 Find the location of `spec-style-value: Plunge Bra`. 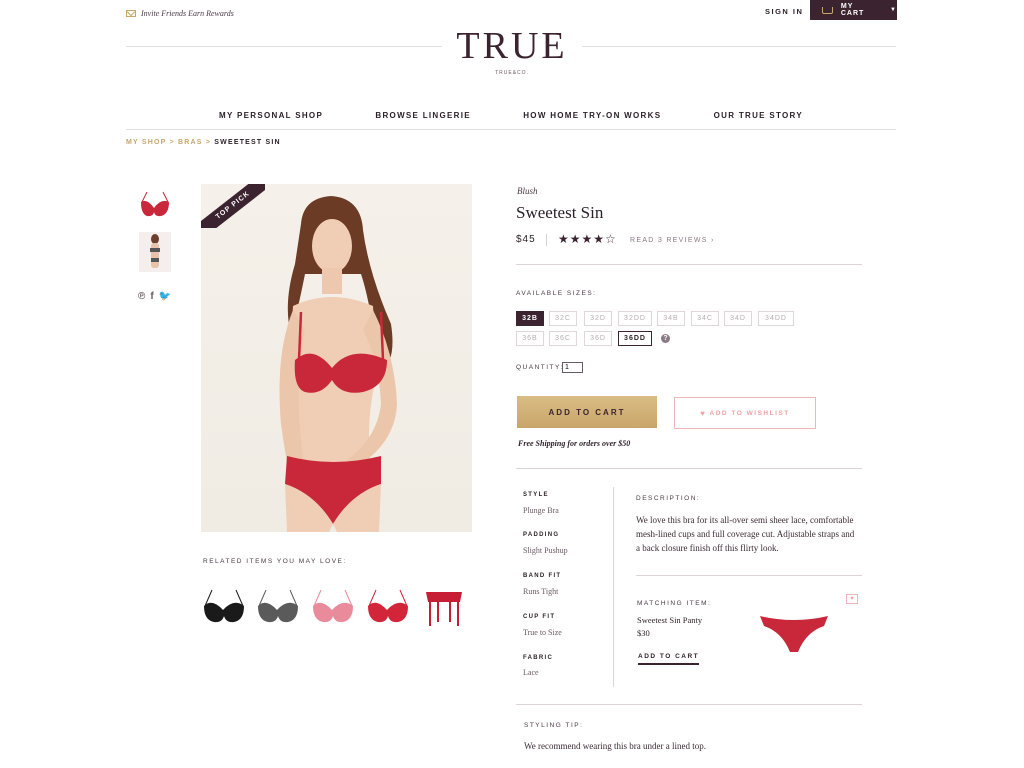

spec-style-value: Plunge Bra is located at coordinates (541, 510).